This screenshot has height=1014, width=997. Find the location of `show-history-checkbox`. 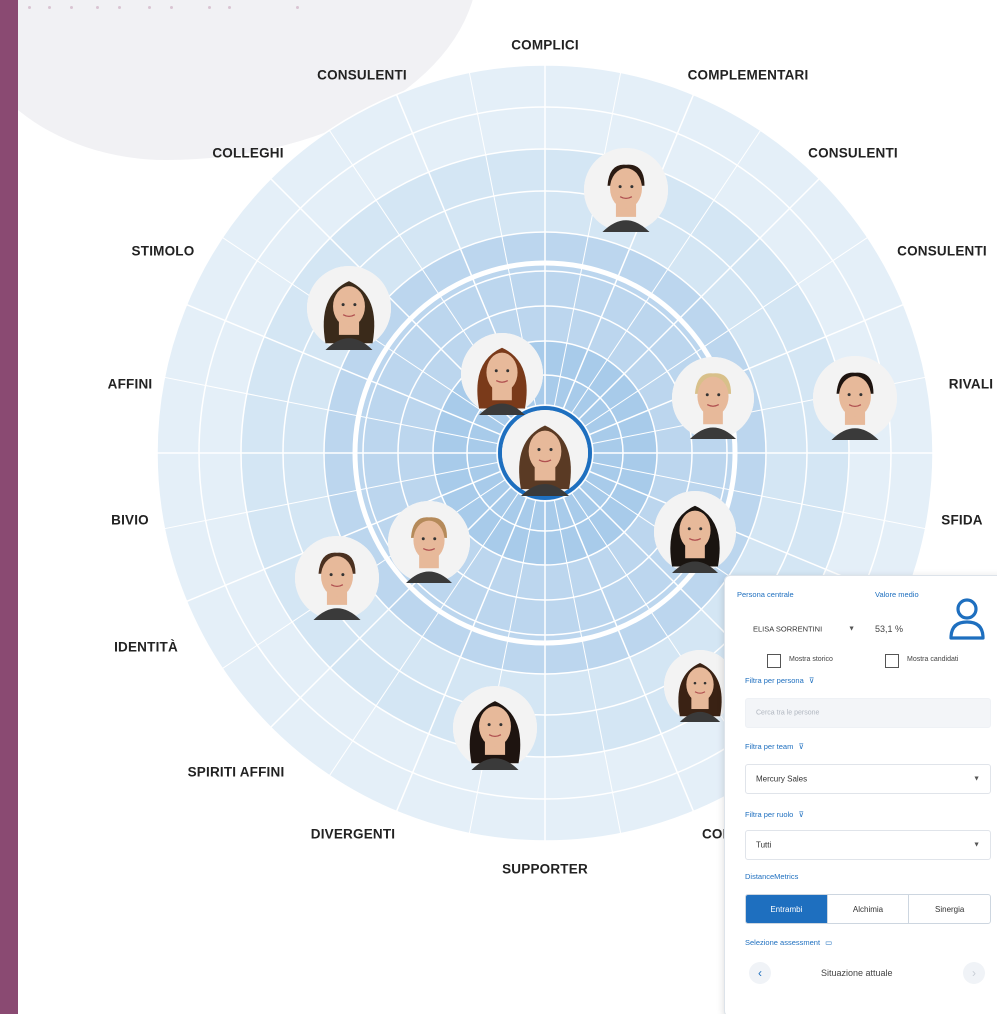

show-history-checkbox is located at coordinates (774, 661).